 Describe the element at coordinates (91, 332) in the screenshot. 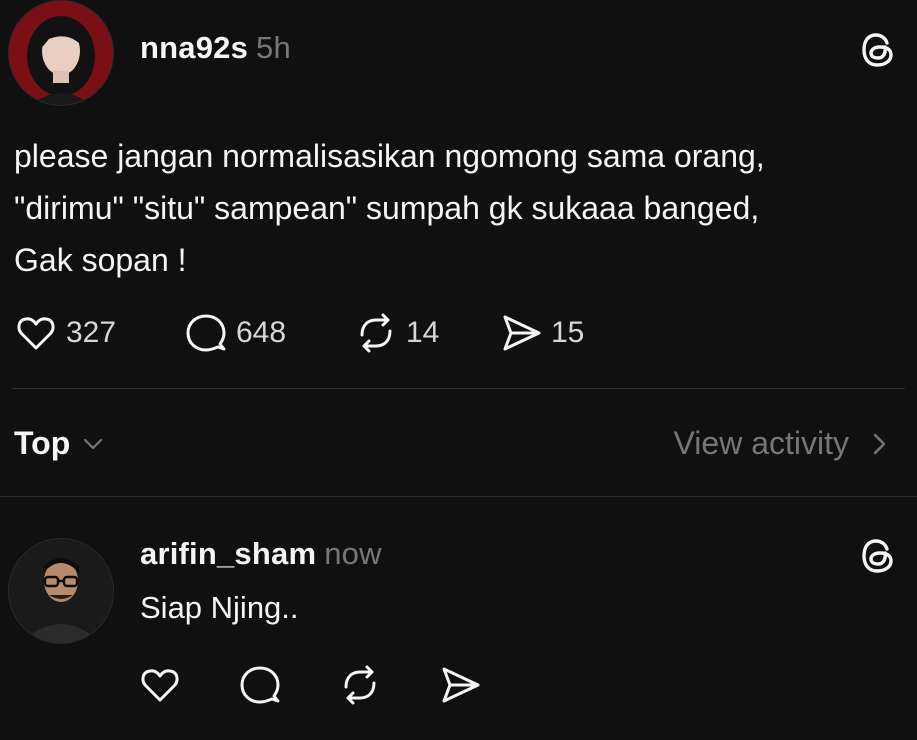

I see `like-count: 327` at that location.